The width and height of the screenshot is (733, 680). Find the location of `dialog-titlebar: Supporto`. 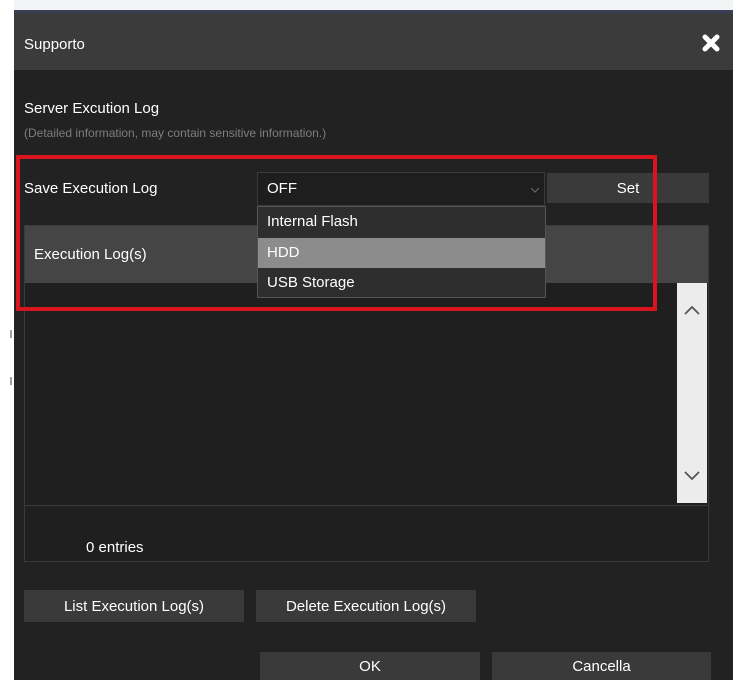

dialog-titlebar: Supporto is located at coordinates (373, 41).